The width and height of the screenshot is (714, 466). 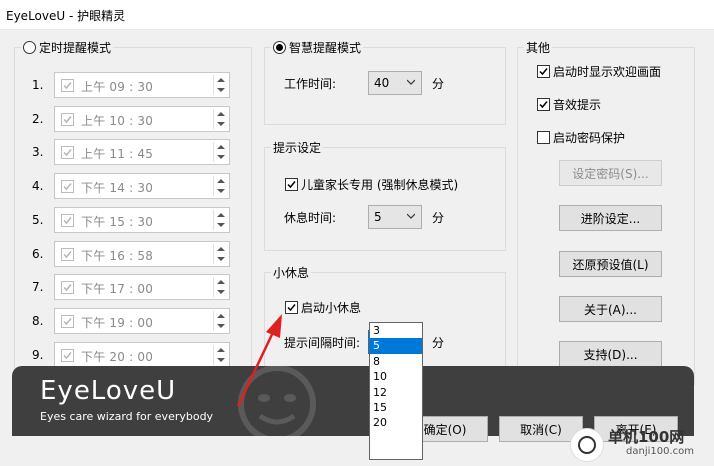 What do you see at coordinates (117, 86) in the screenshot?
I see `time-value: 上午 09 : 30` at bounding box center [117, 86].